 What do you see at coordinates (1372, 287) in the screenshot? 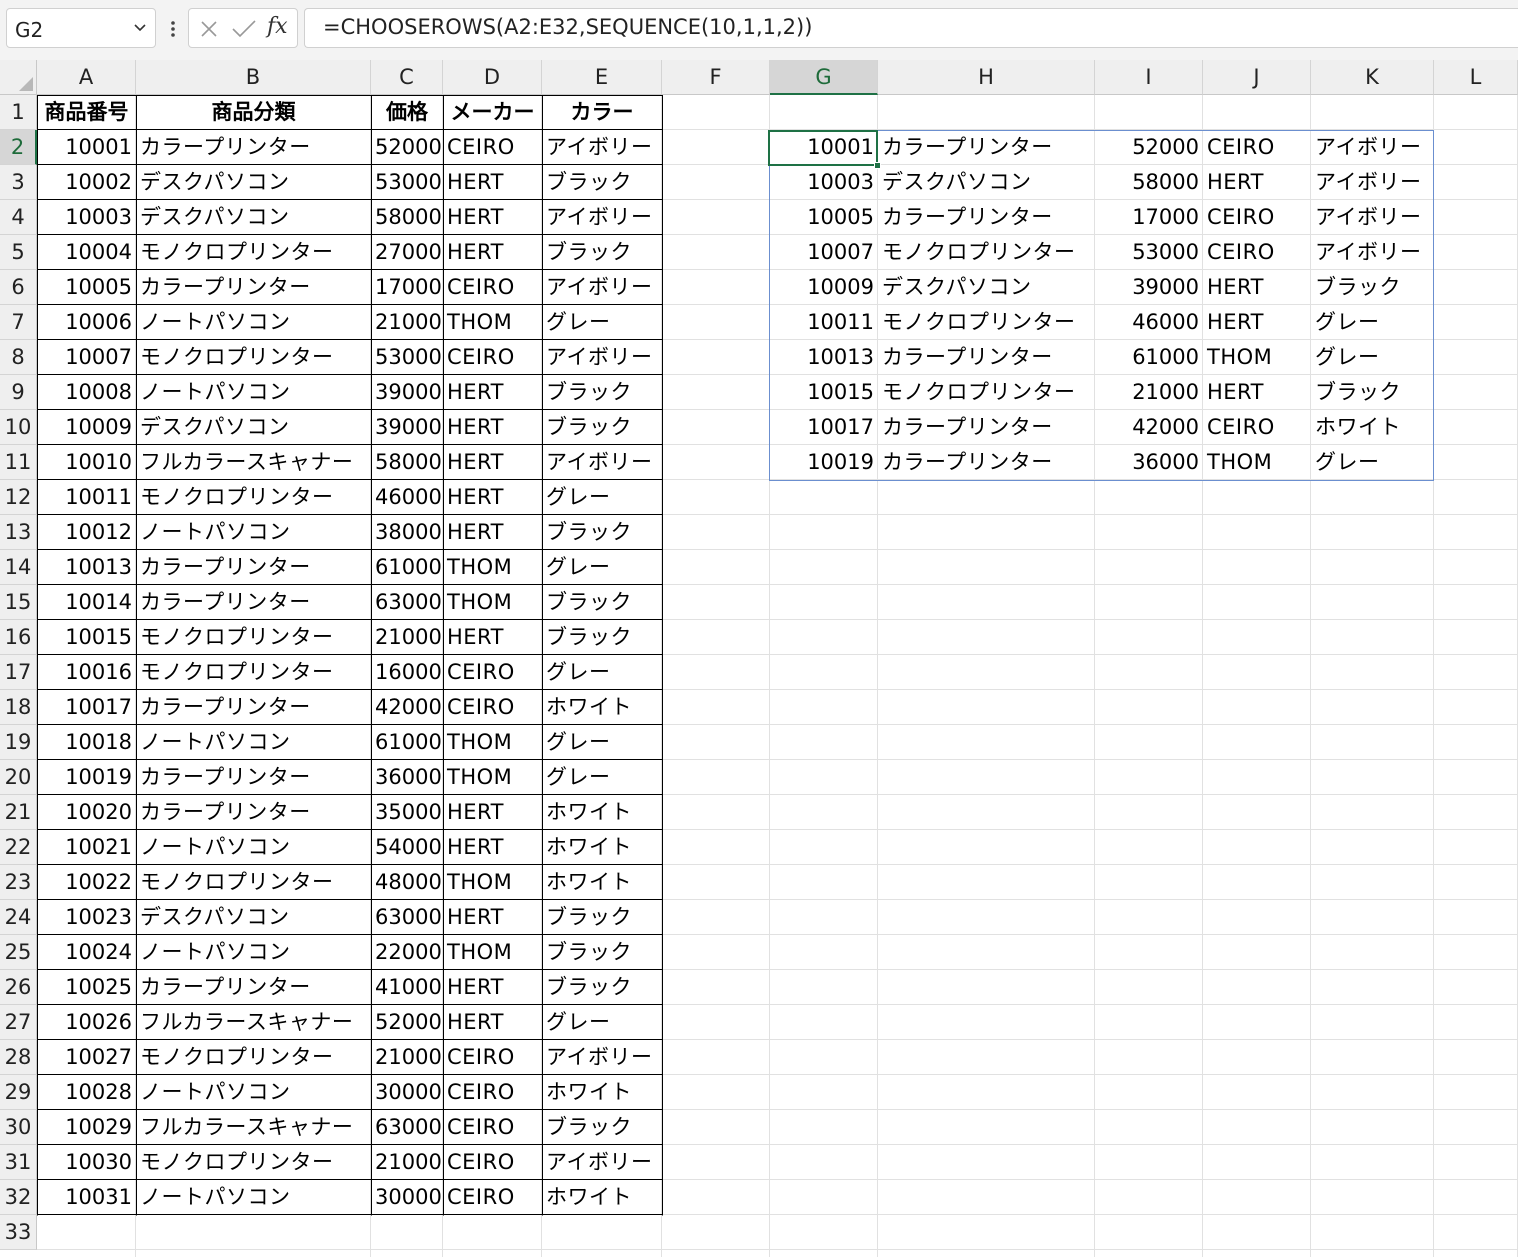
I see `result-color-cell: ブラック` at bounding box center [1372, 287].